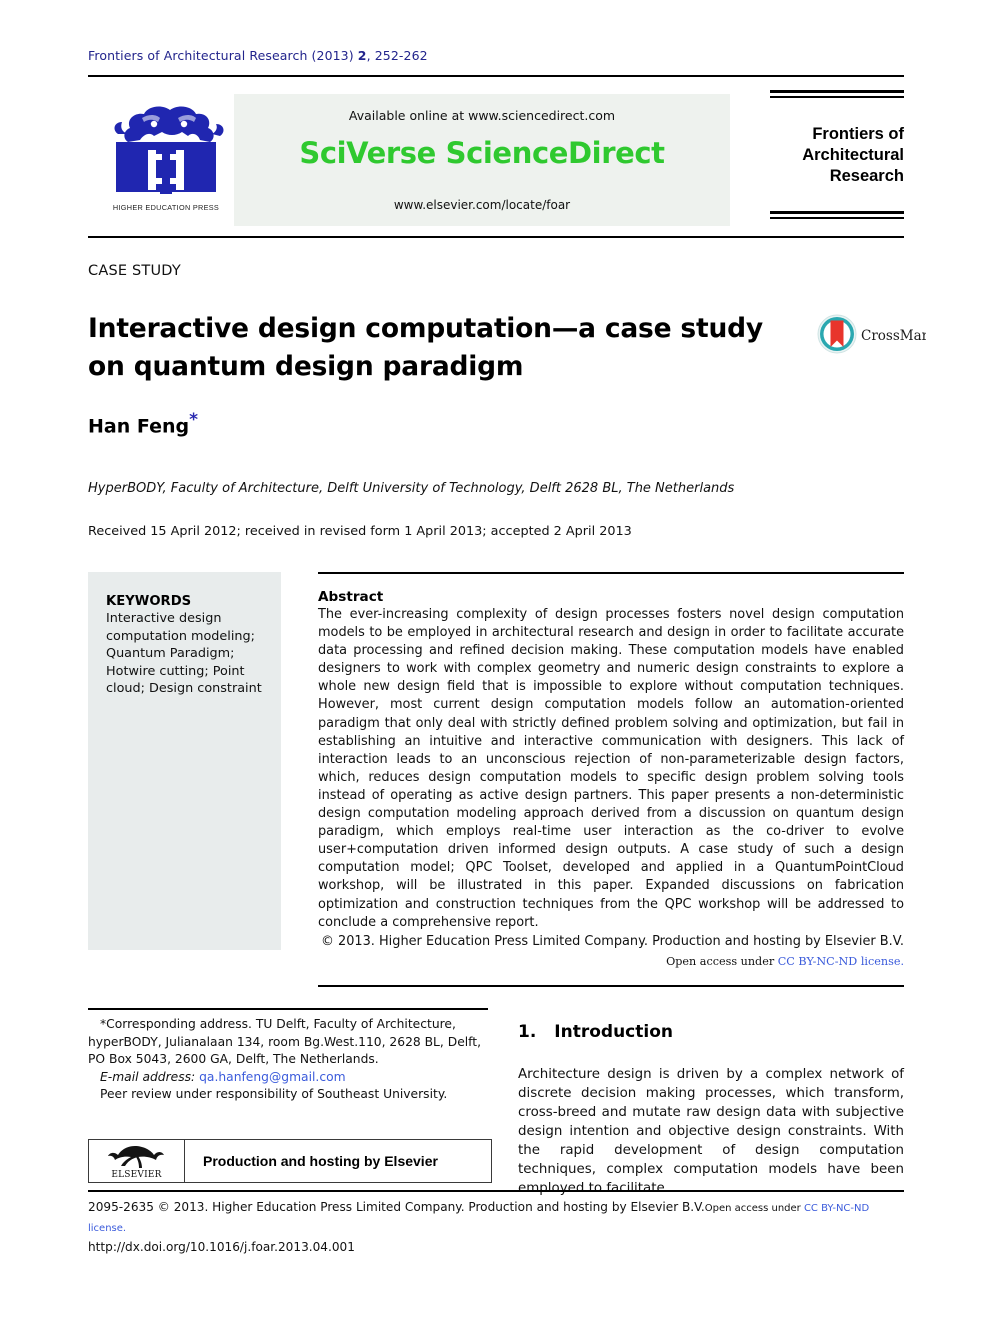 This screenshot has width=992, height=1323. I want to click on crossmark-badge: CrossMark, so click(871, 334).